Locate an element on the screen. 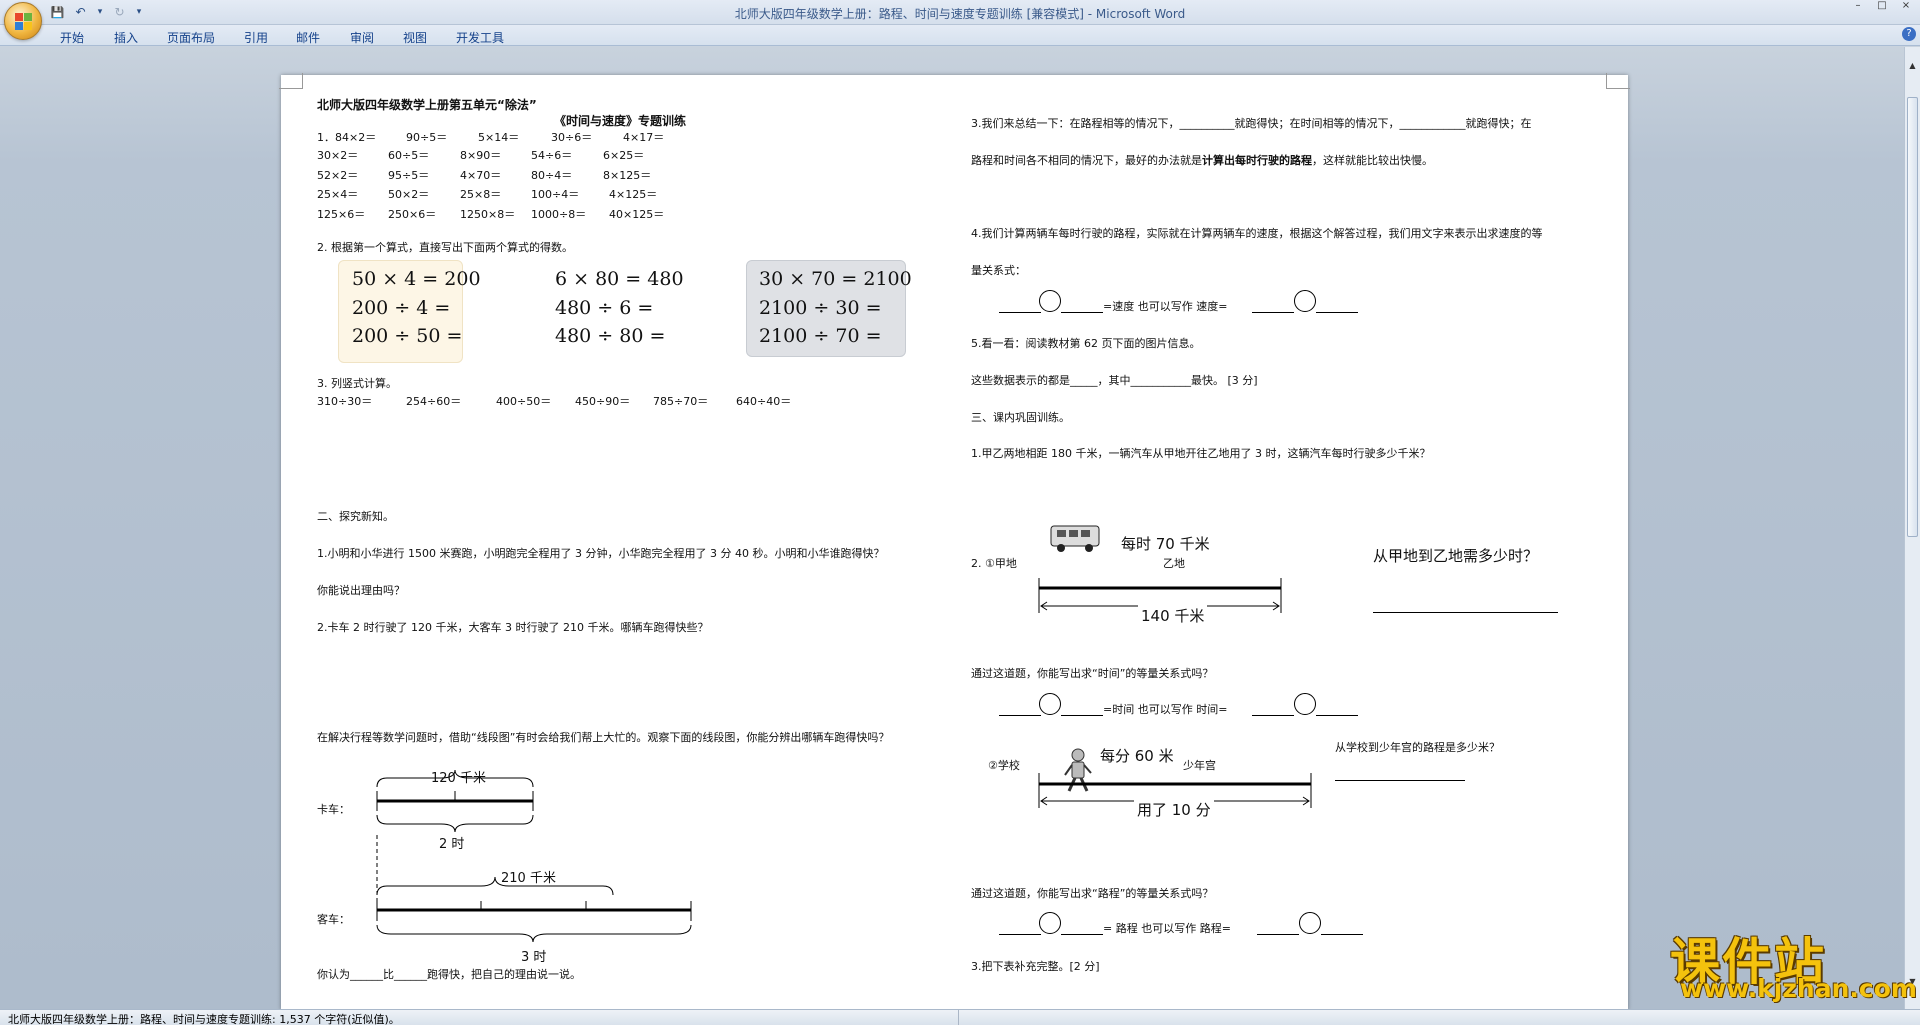 The image size is (1920, 1025). q1-cell: 52×2＝ is located at coordinates (338, 175).